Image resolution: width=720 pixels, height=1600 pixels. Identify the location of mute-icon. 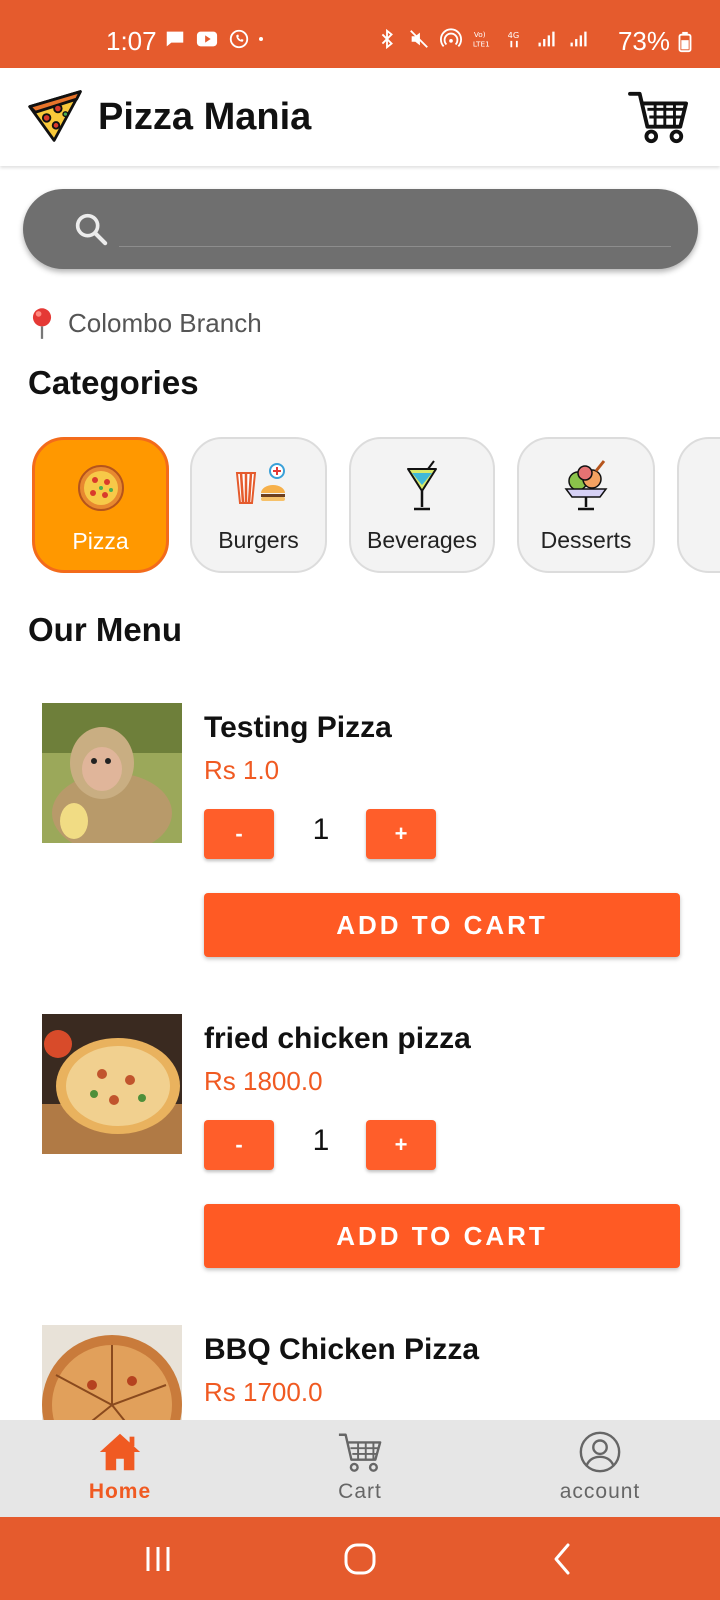
(419, 39).